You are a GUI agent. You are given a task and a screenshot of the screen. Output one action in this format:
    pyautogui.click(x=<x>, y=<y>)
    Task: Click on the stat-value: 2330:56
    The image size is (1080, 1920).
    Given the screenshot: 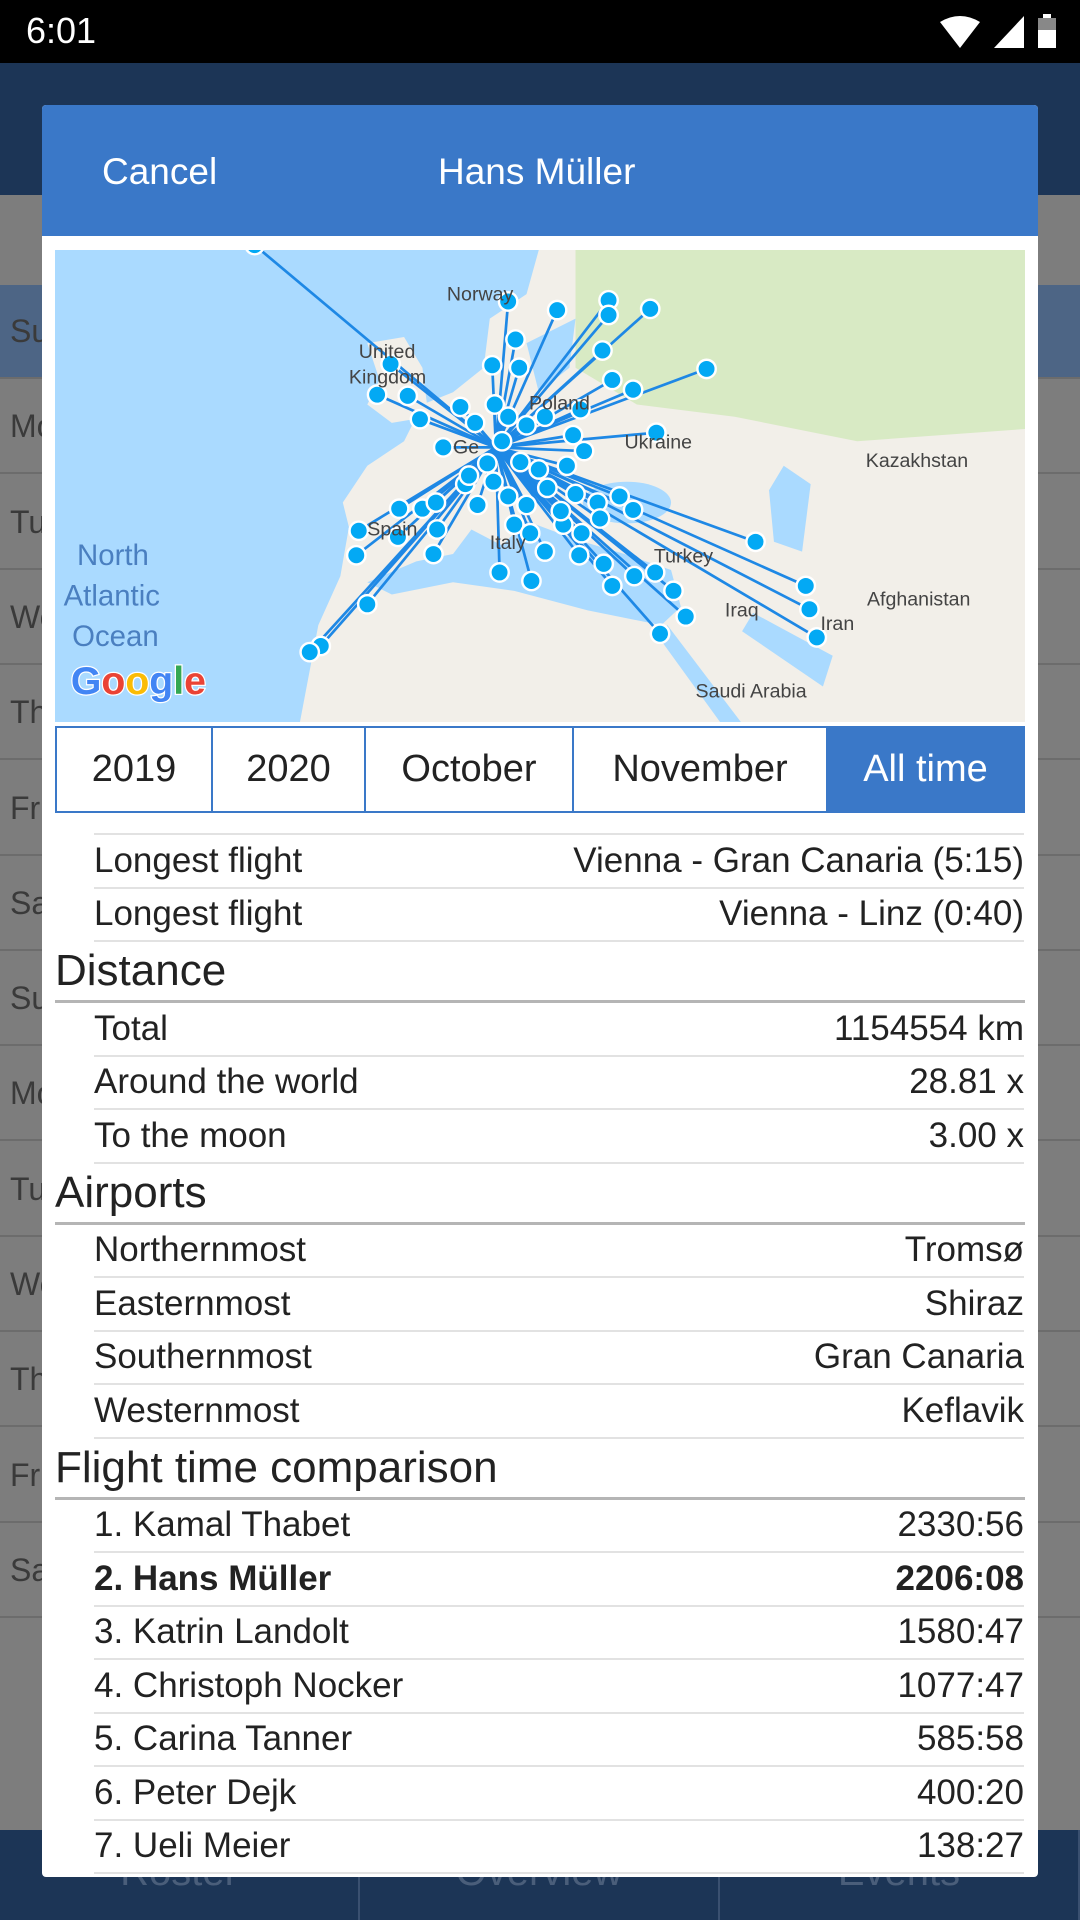 What is the action you would take?
    pyautogui.click(x=960, y=1525)
    